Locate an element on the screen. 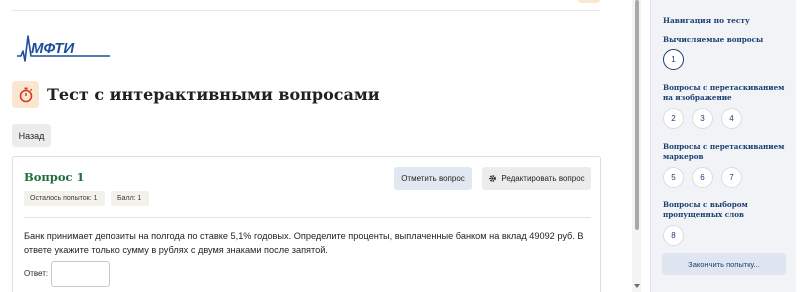  nav-question-button: 8 is located at coordinates (673, 235).